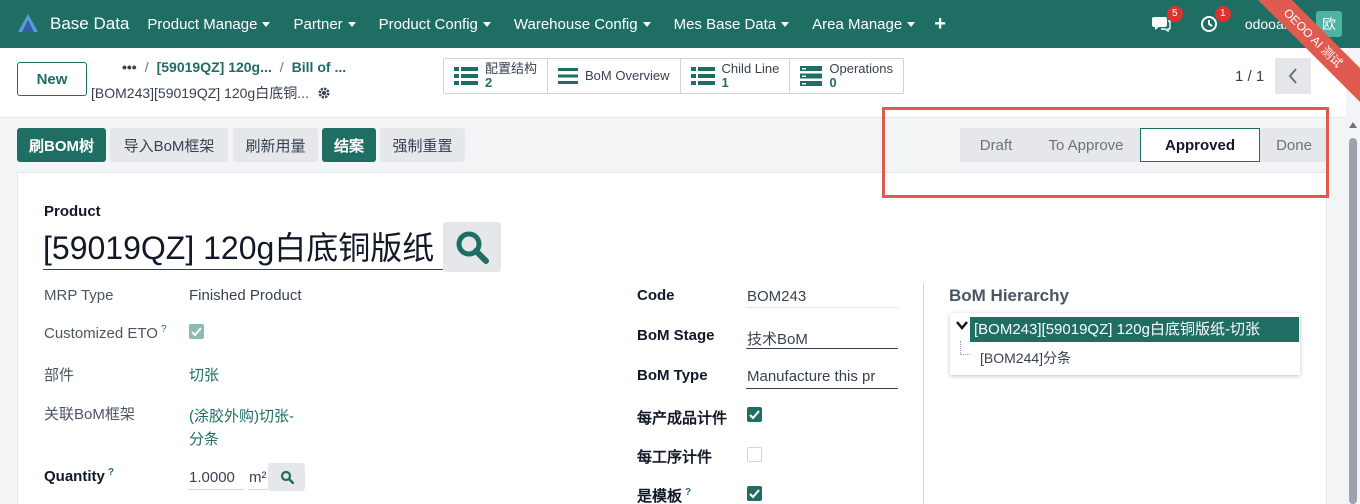  I want to click on smart-button-count: 2, so click(489, 82).